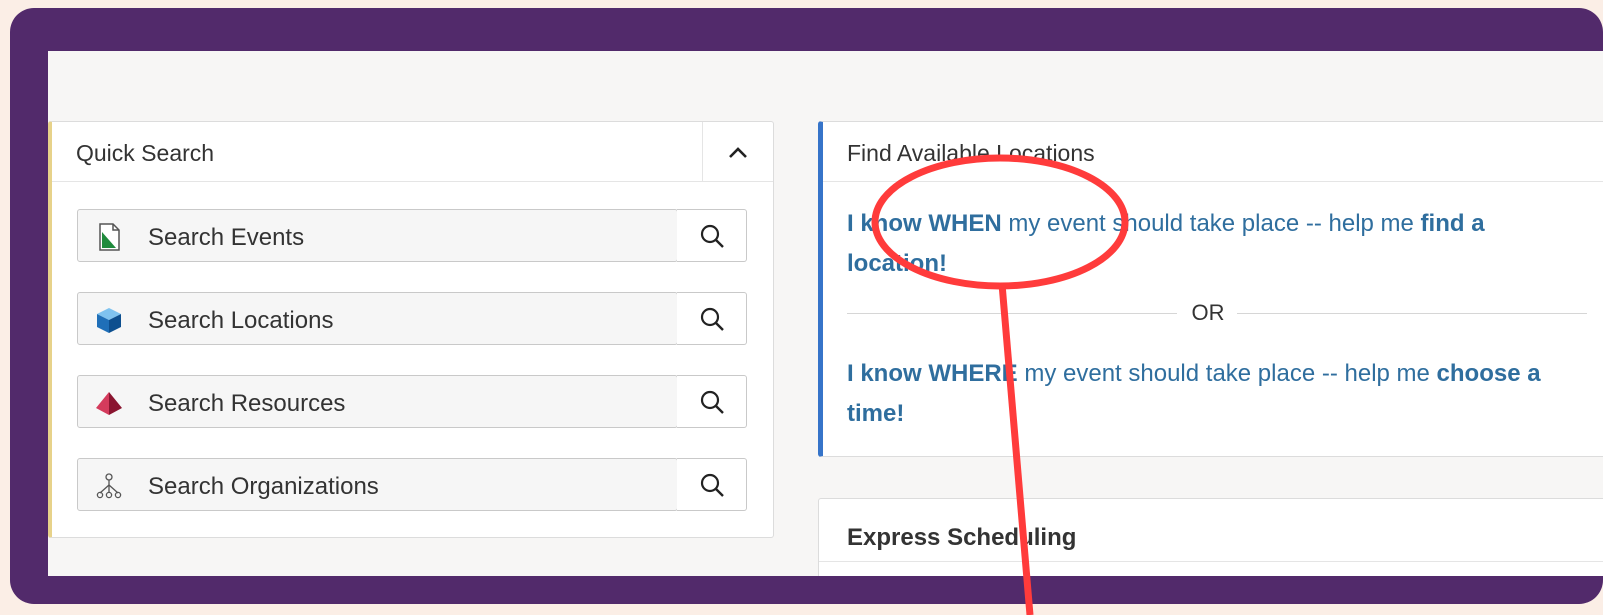 The height and width of the screenshot is (615, 1603). I want to click on search-events-button: Search Events, so click(377, 235).